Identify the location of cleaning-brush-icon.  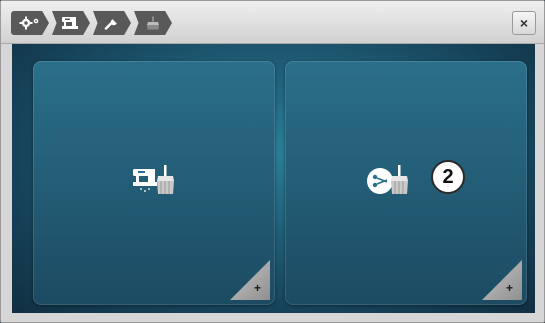
(153, 23).